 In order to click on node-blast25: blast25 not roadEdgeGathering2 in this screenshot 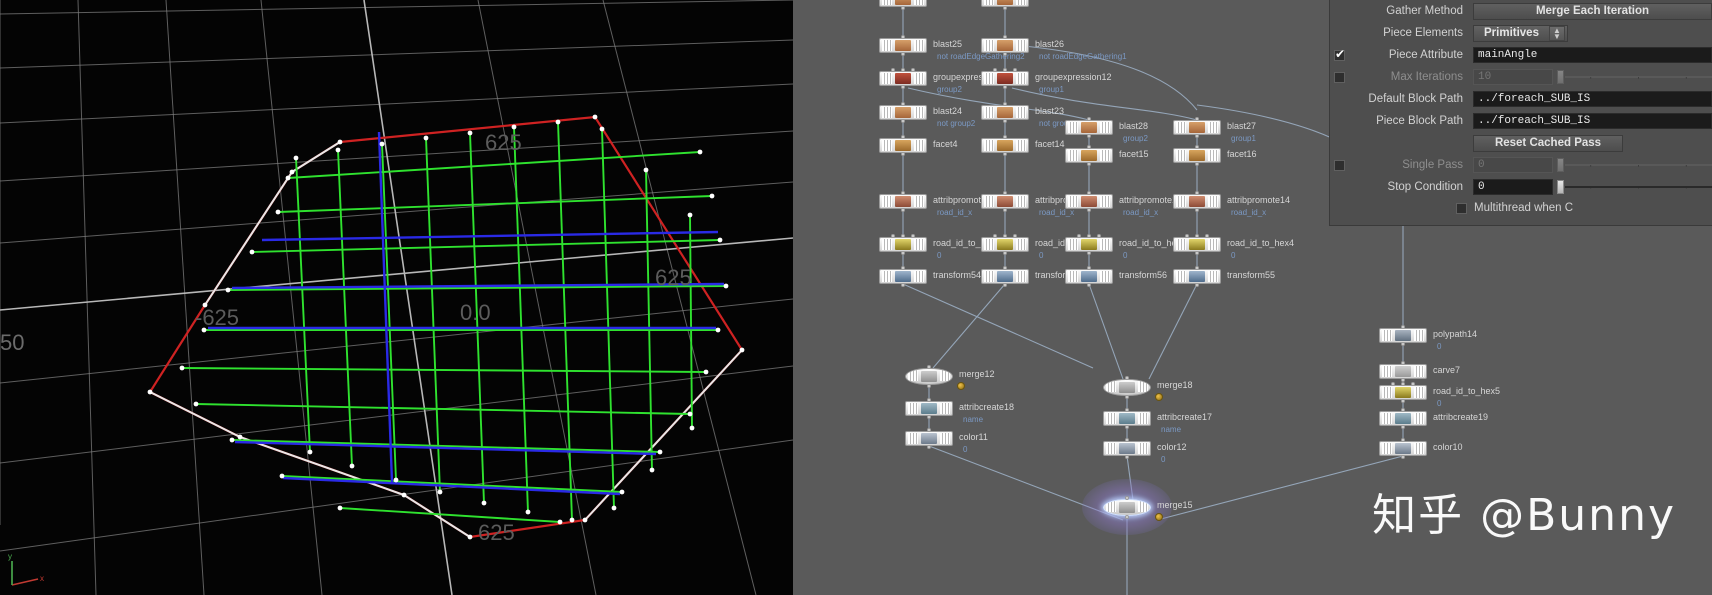, I will do `click(952, 48)`.